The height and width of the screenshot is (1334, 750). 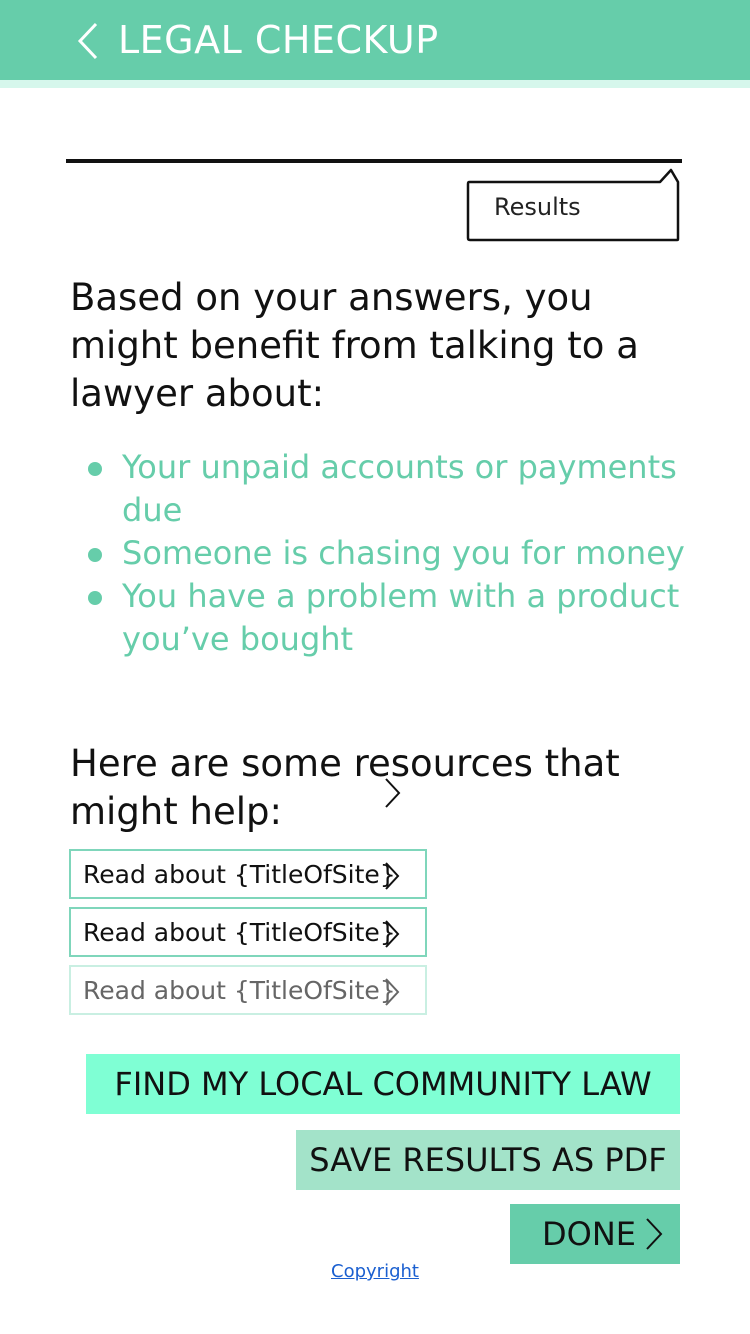 I want to click on resources-heading: Here are some resources that might help:, so click(x=345, y=787).